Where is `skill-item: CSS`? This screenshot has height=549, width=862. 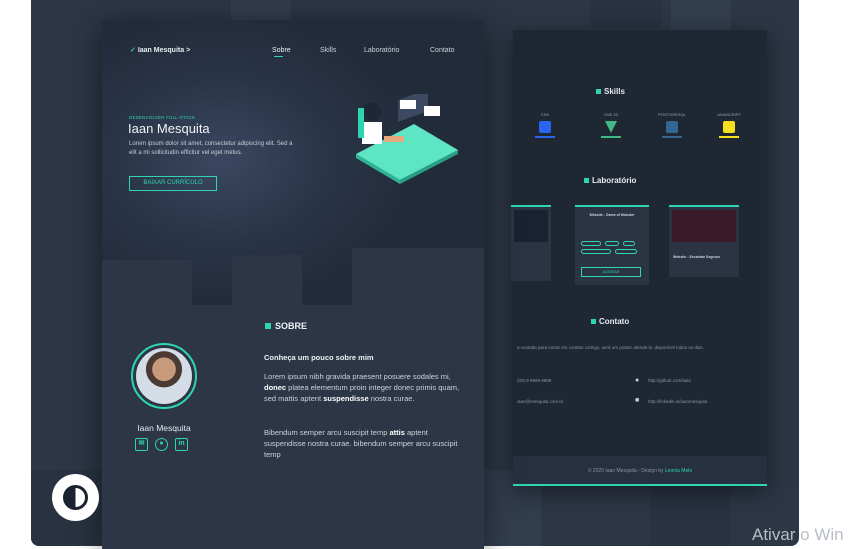 skill-item: CSS is located at coordinates (545, 125).